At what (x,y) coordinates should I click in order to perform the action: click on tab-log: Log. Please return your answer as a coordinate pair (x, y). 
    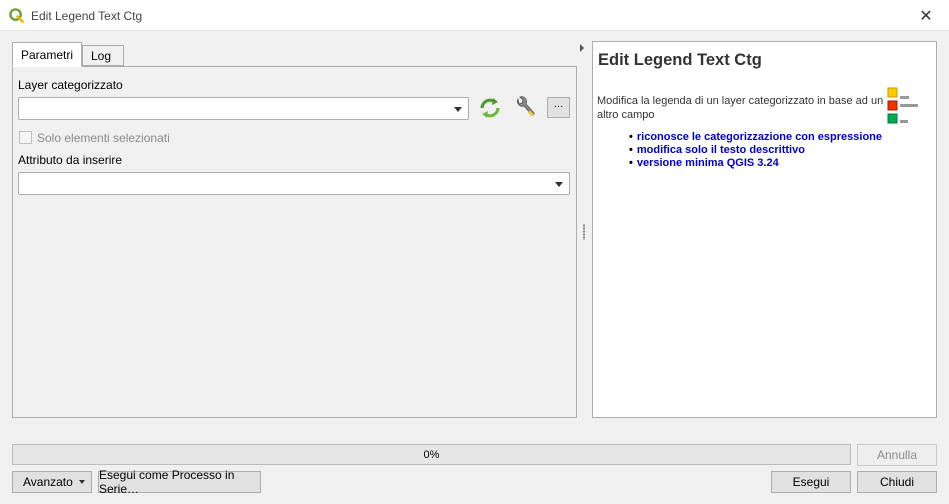
    Looking at the image, I should click on (103, 55).